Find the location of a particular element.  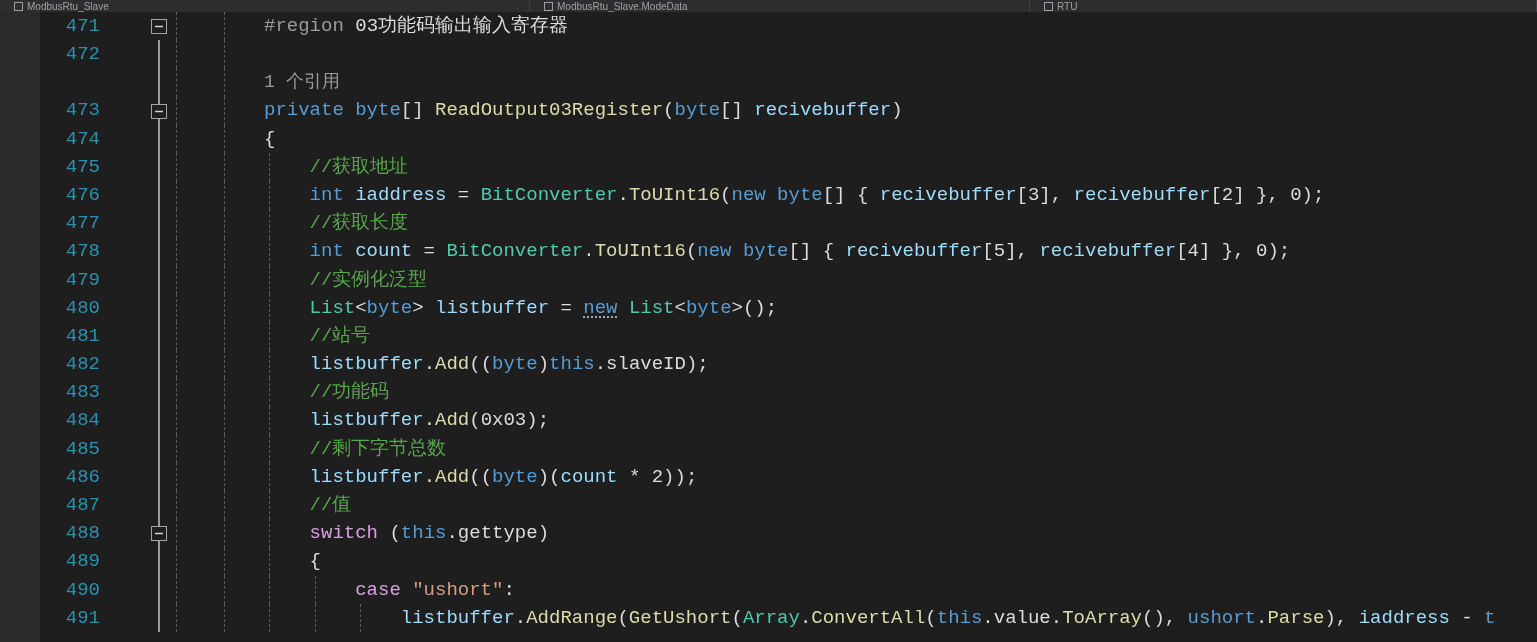

line-number: 490 is located at coordinates (82, 590).